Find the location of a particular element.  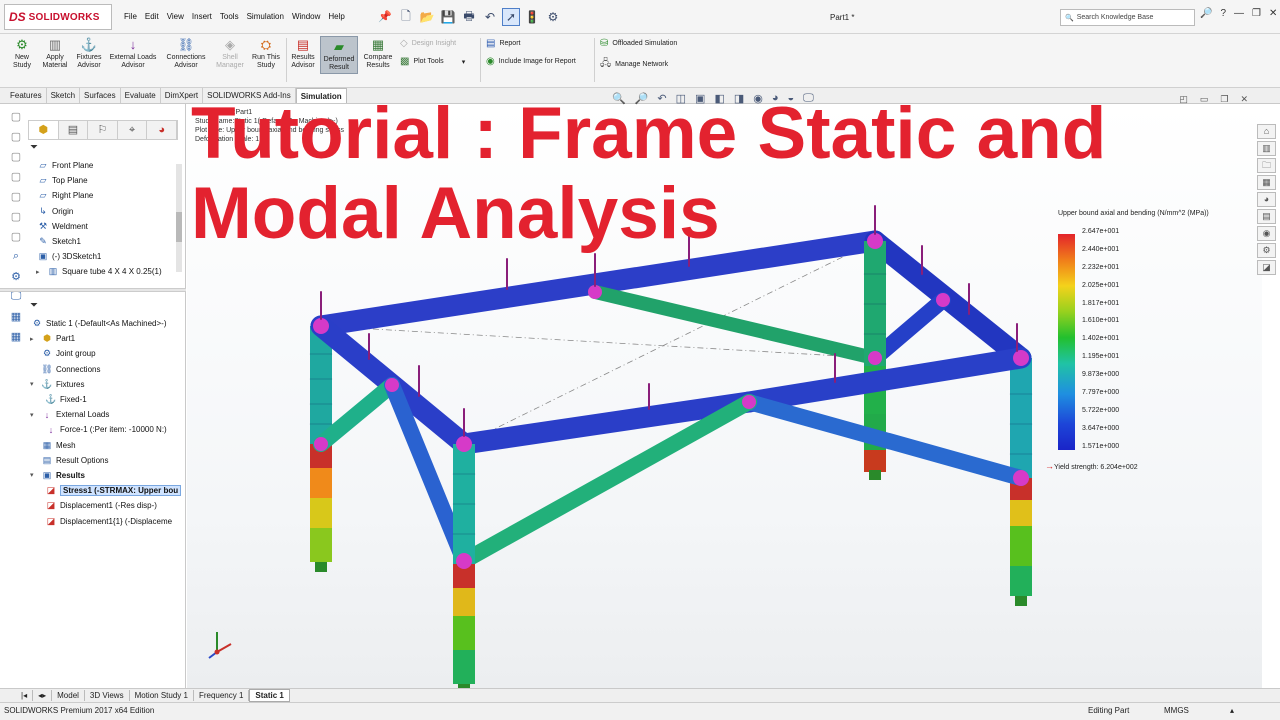

tree-item-sketch1: ✎ Sketch1 is located at coordinates (99, 241).